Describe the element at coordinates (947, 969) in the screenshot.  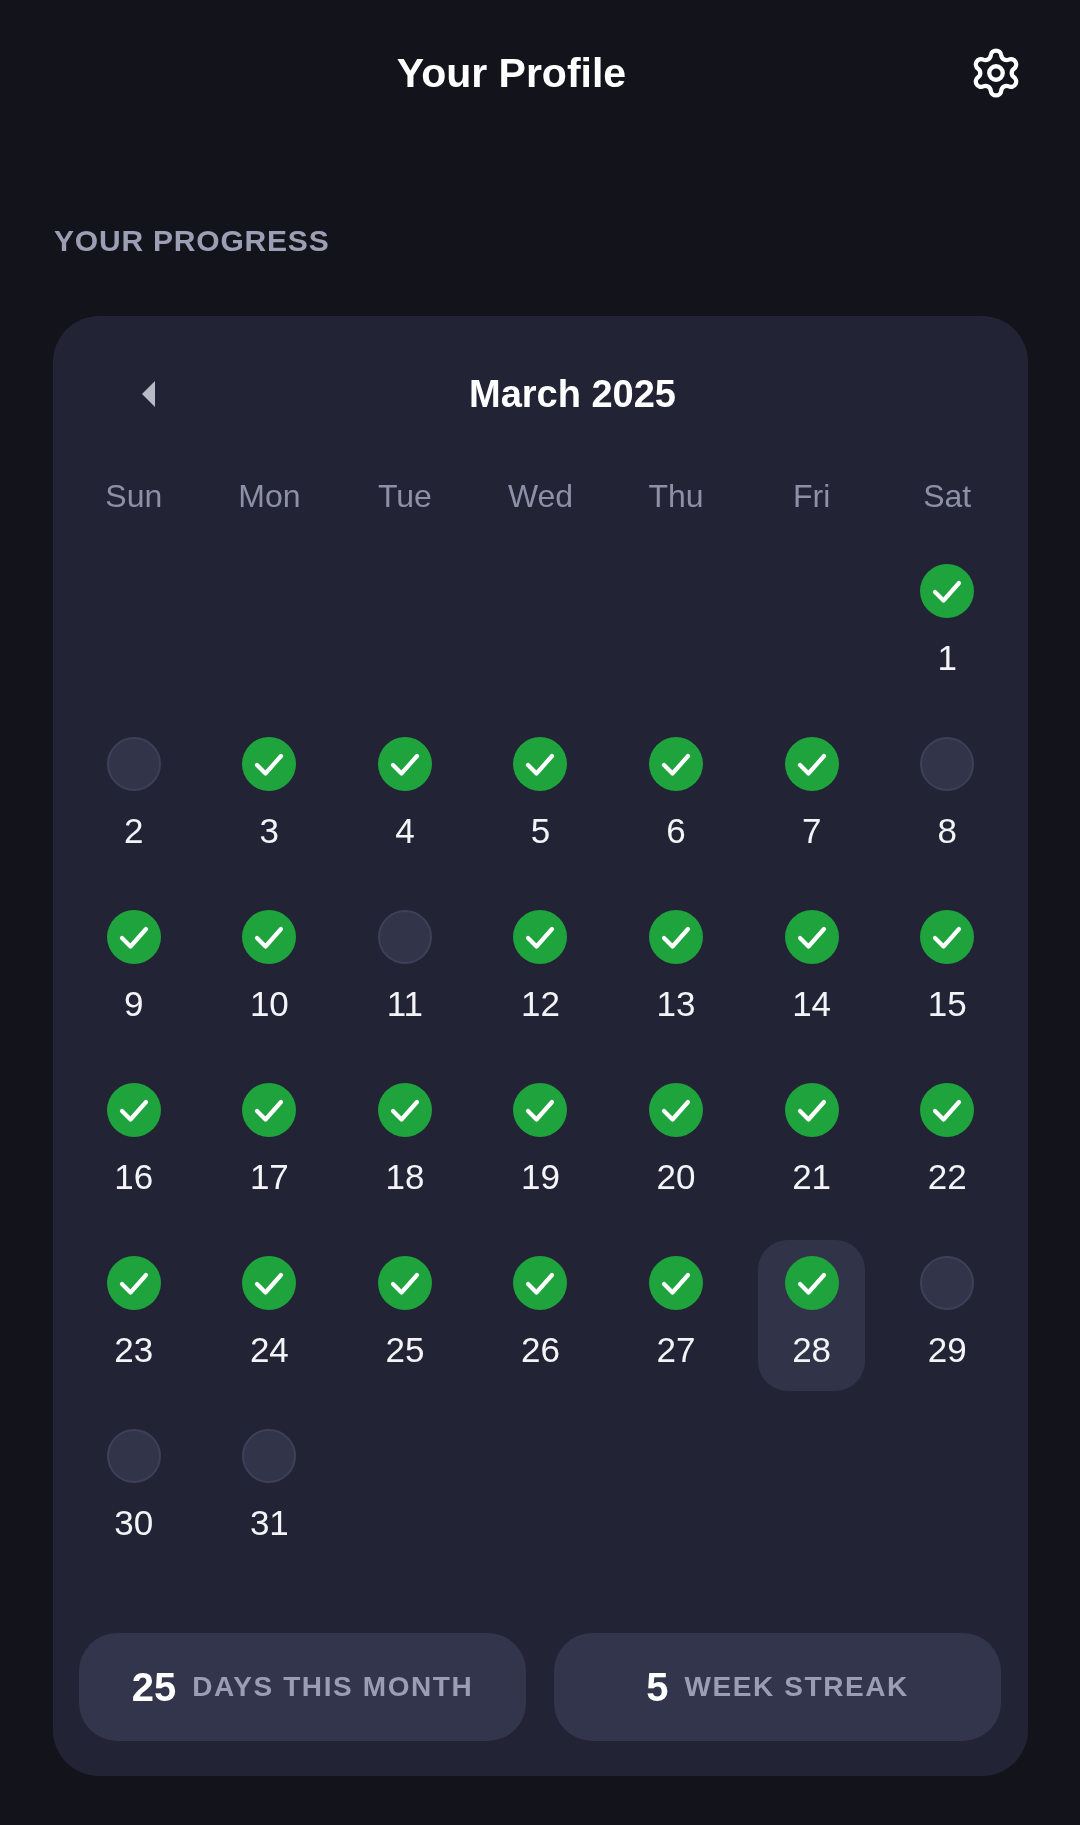
I see `calendar-day: 15` at that location.